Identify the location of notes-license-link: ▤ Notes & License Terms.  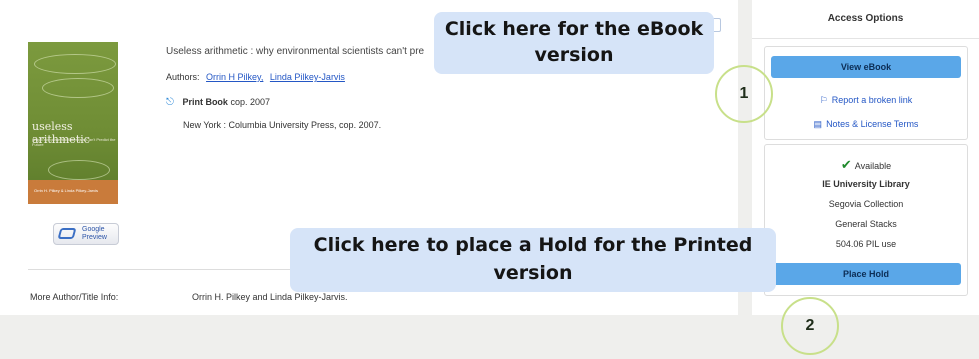
(866, 124).